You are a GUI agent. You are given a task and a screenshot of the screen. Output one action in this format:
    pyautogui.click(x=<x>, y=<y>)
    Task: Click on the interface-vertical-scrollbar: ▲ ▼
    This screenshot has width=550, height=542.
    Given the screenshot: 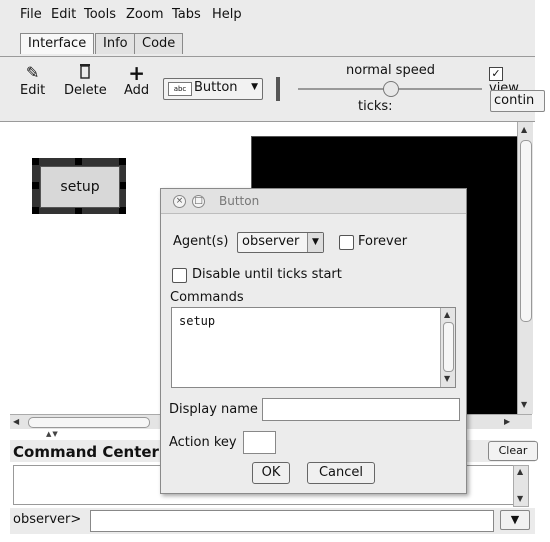 What is the action you would take?
    pyautogui.click(x=525, y=268)
    